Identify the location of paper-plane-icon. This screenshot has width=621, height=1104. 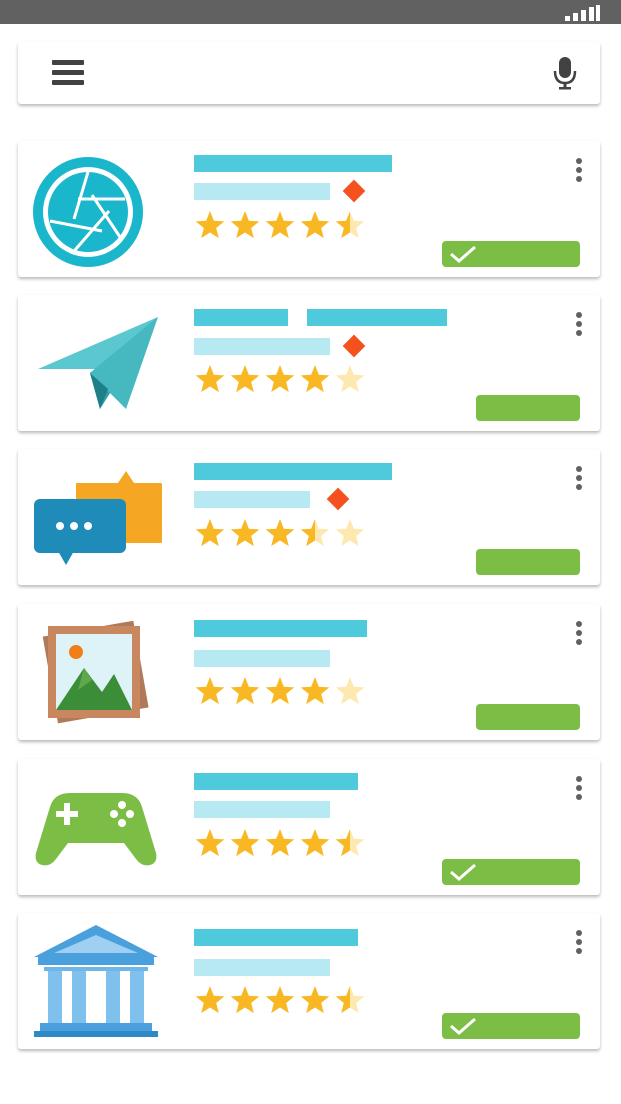
(98, 363).